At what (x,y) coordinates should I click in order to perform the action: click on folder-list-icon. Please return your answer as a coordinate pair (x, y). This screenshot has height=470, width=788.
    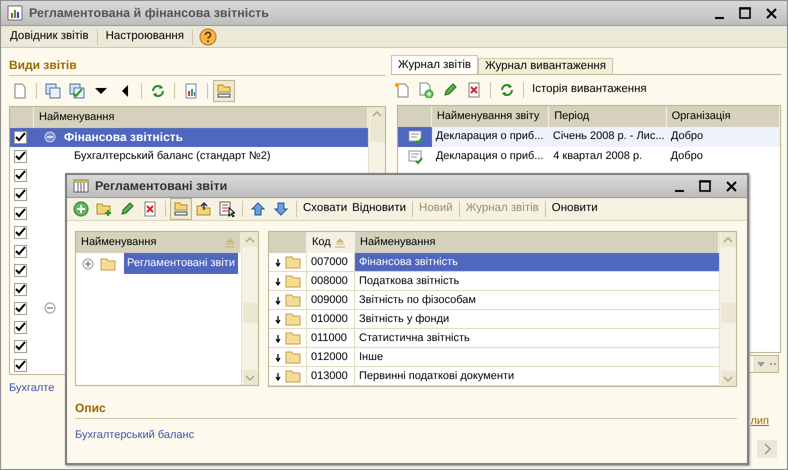
    Looking at the image, I should click on (181, 209).